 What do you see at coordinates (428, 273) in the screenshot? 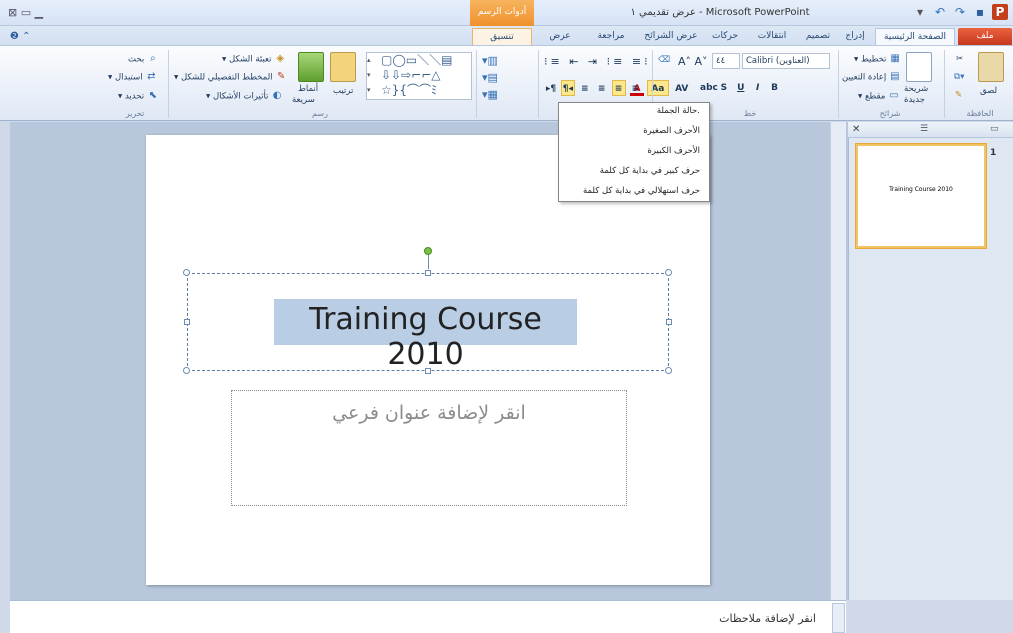
I see `resize-handle-top` at bounding box center [428, 273].